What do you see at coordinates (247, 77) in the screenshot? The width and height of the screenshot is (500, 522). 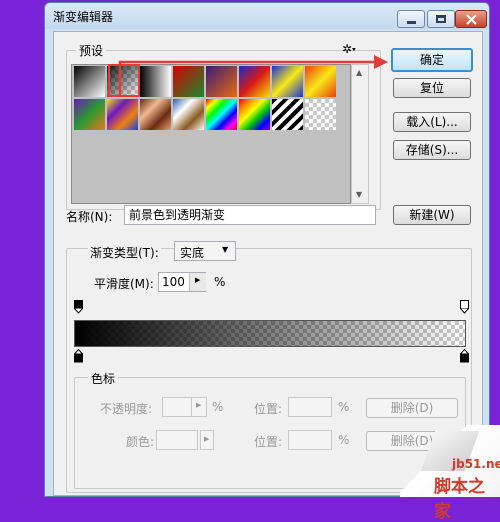 I see `arrow-line` at bounding box center [247, 77].